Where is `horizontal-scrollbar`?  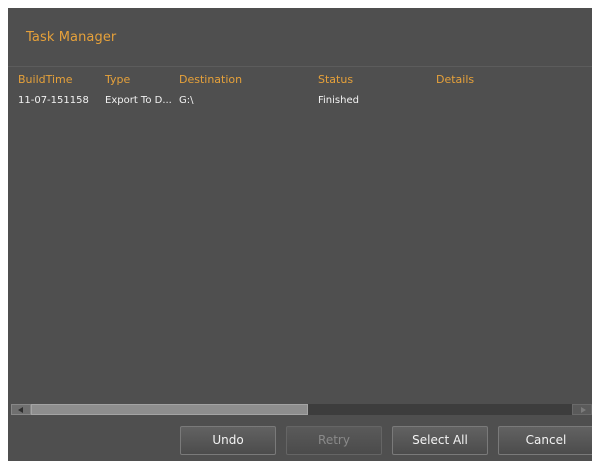
horizontal-scrollbar is located at coordinates (301, 409).